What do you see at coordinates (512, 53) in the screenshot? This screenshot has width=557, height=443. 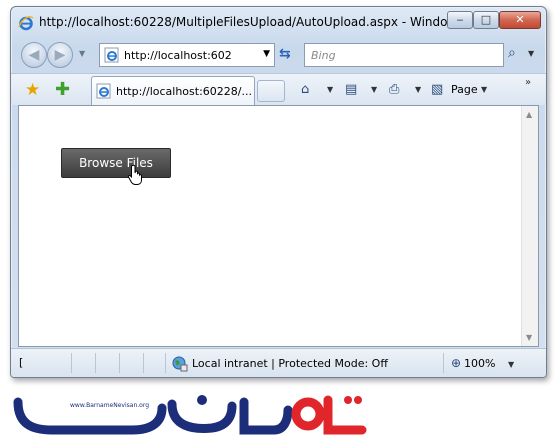 I see `search-icon: ⌕` at bounding box center [512, 53].